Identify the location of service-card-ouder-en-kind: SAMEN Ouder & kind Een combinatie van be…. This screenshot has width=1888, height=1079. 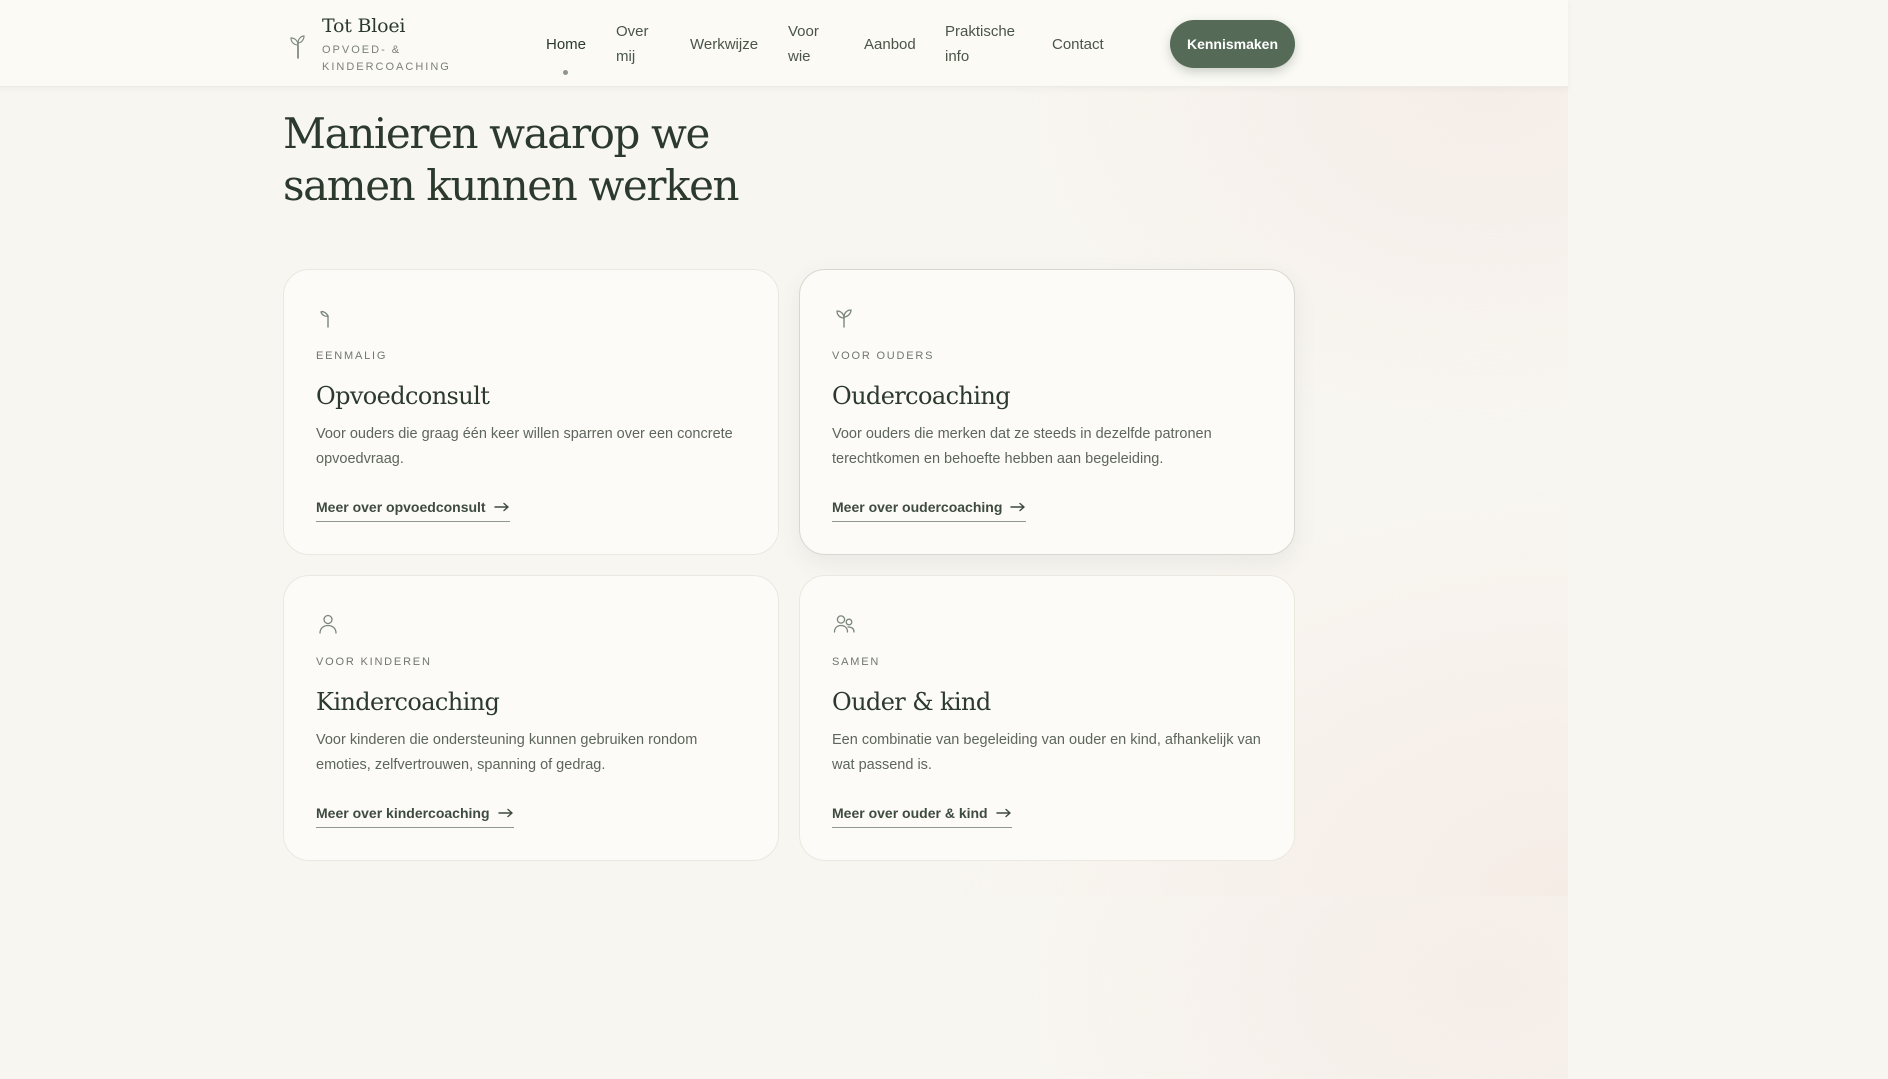
(1047, 718).